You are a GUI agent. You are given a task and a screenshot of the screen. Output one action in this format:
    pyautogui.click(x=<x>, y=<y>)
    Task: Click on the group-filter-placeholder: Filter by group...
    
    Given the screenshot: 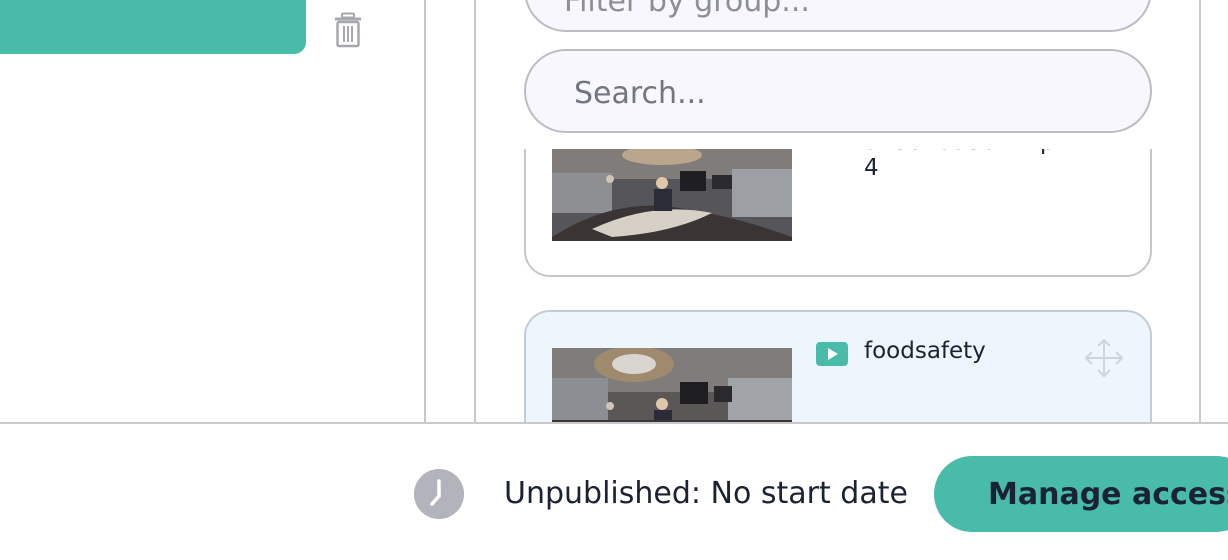 What is the action you would take?
    pyautogui.click(x=687, y=9)
    